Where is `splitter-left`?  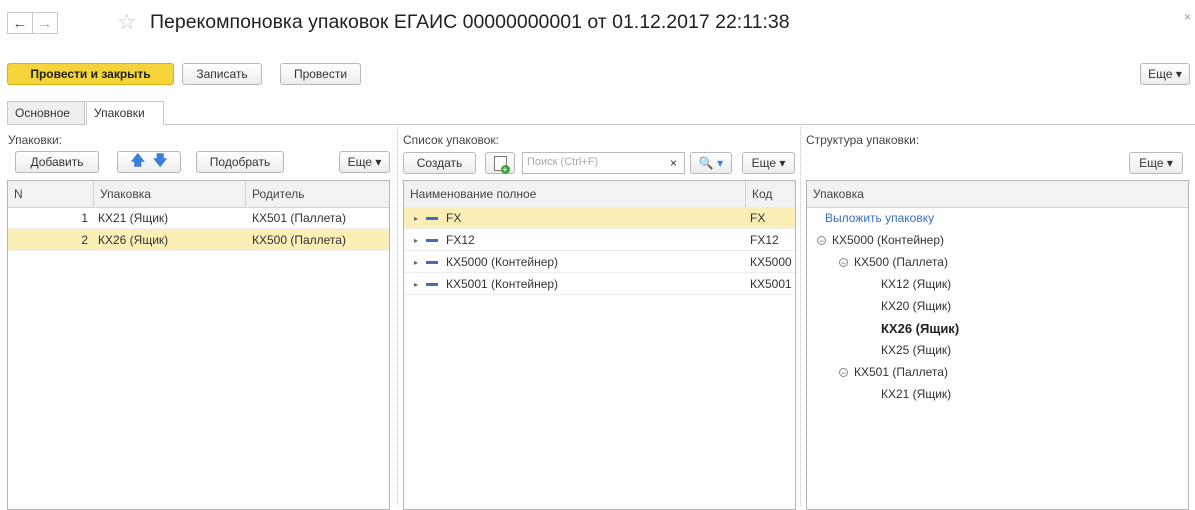
splitter-left is located at coordinates (397, 316).